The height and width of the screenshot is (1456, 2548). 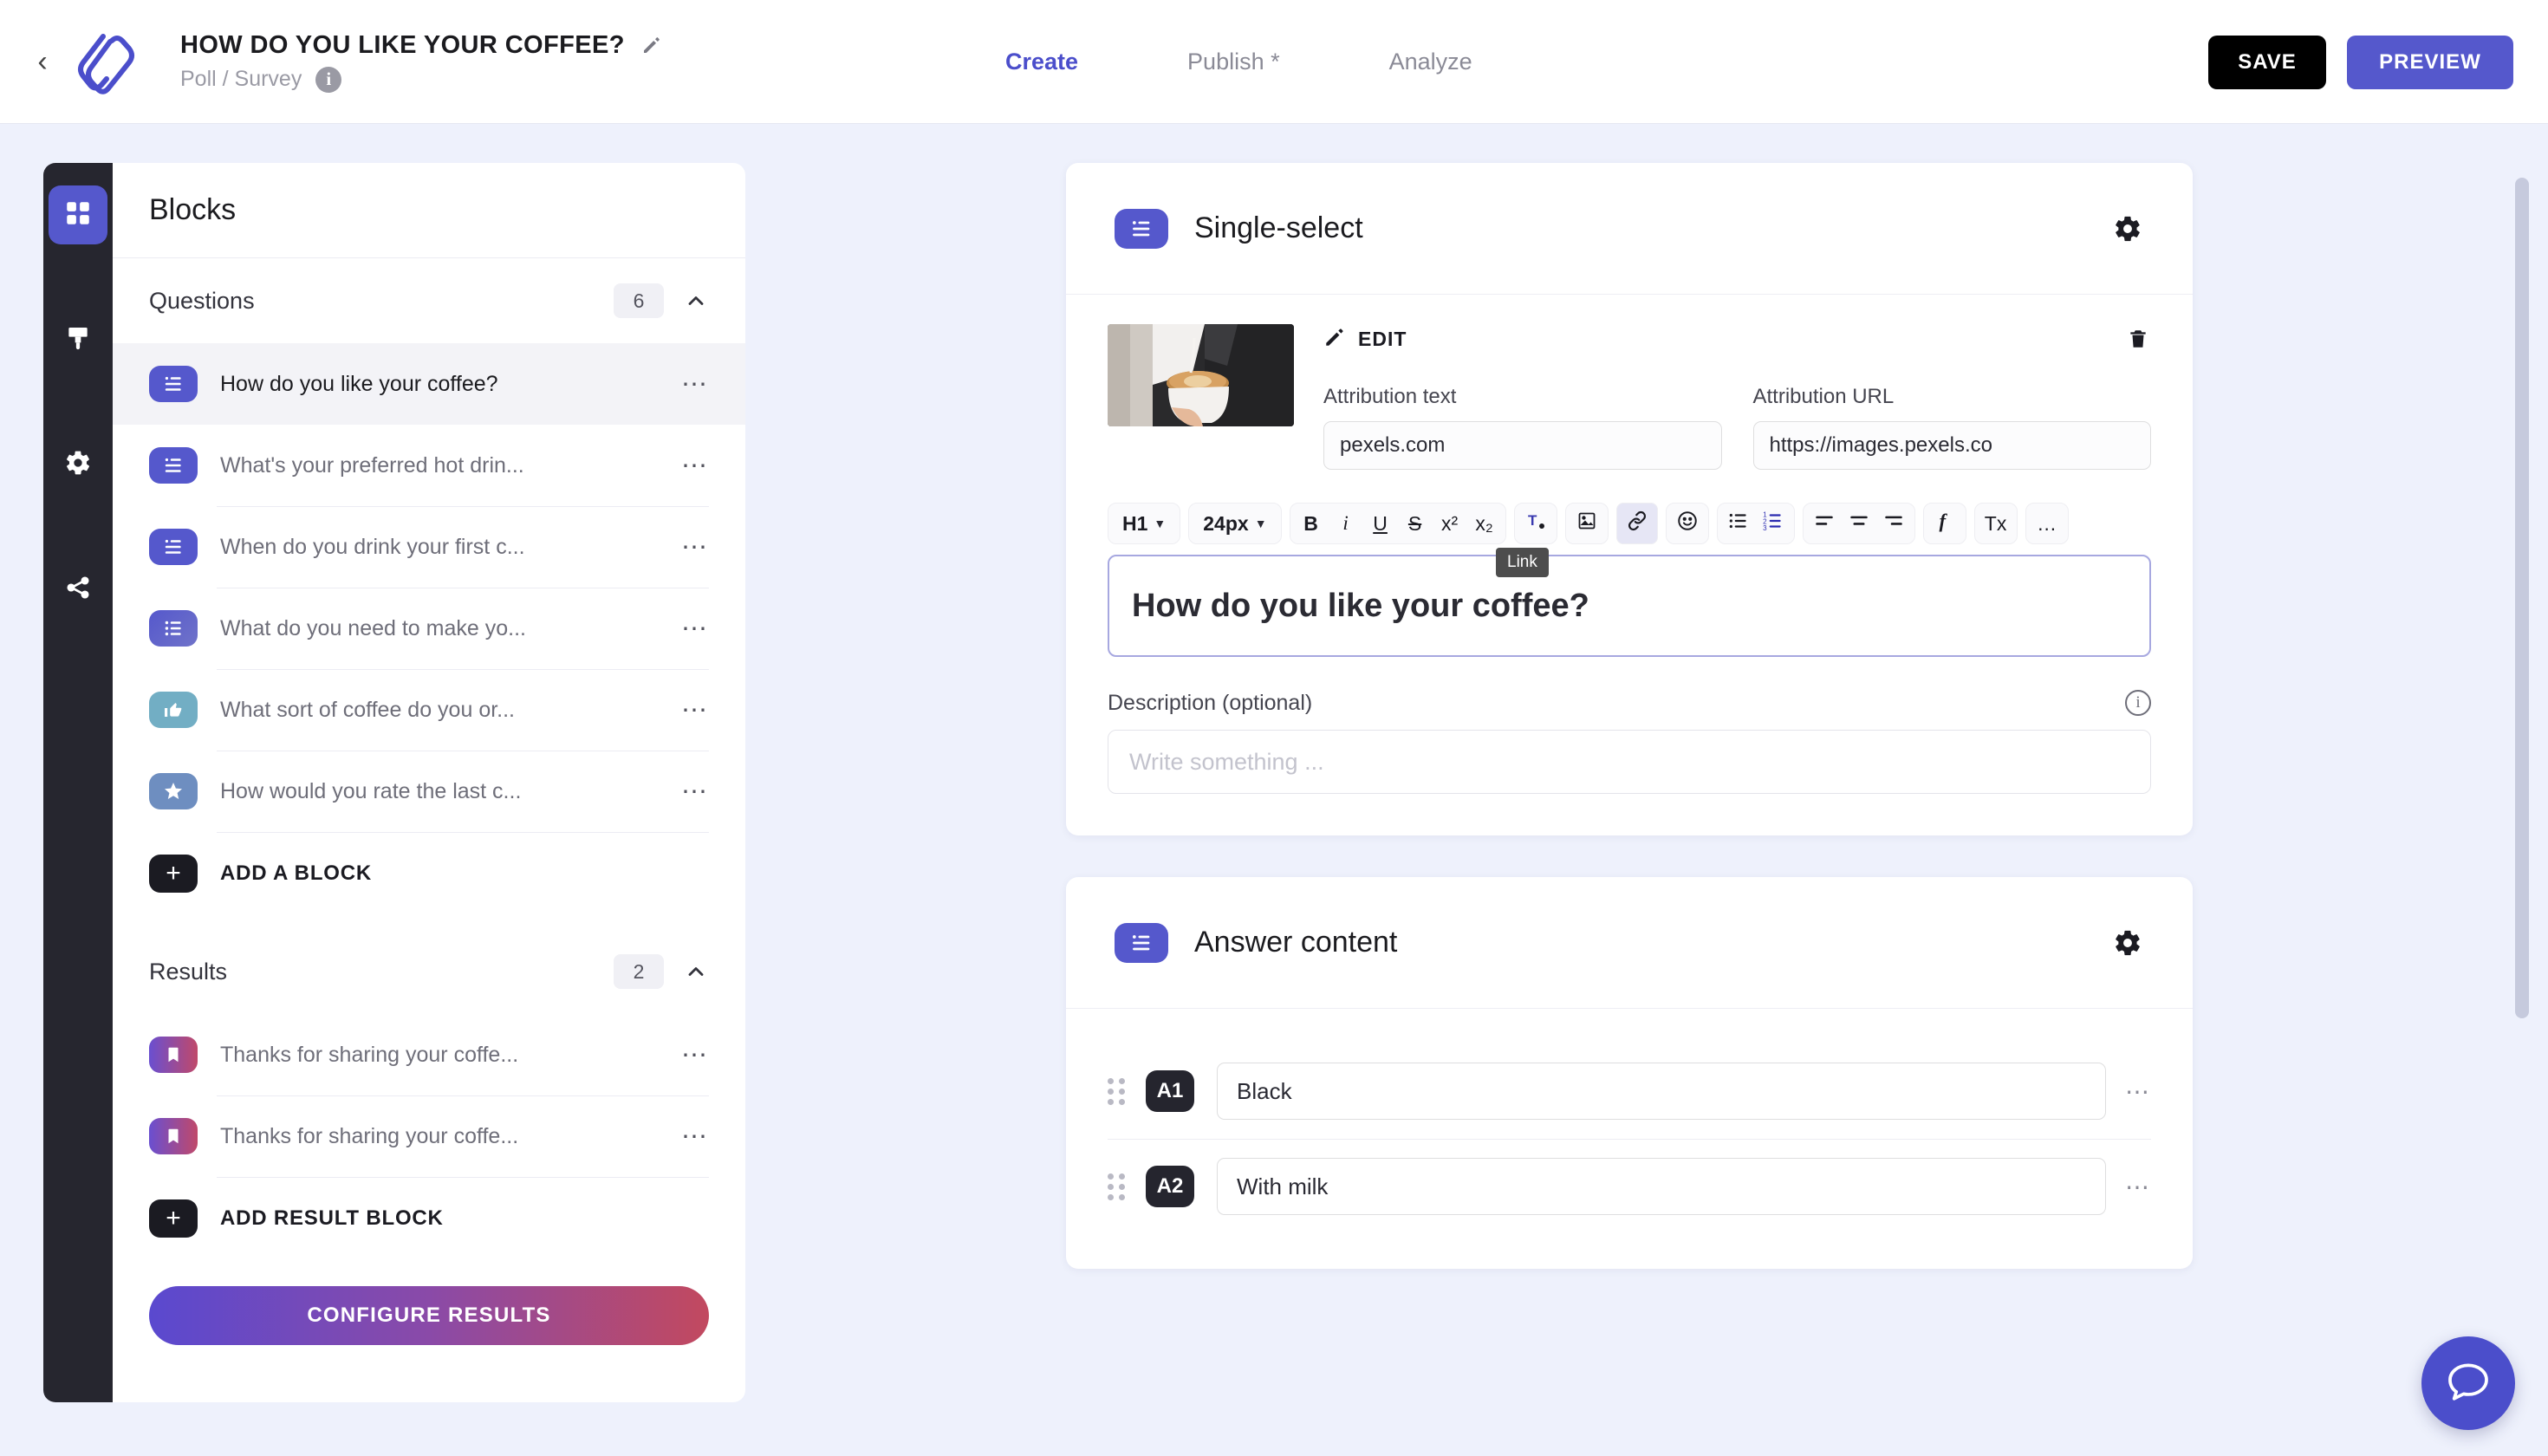 What do you see at coordinates (429, 971) in the screenshot?
I see `results-section-header: Results 2` at bounding box center [429, 971].